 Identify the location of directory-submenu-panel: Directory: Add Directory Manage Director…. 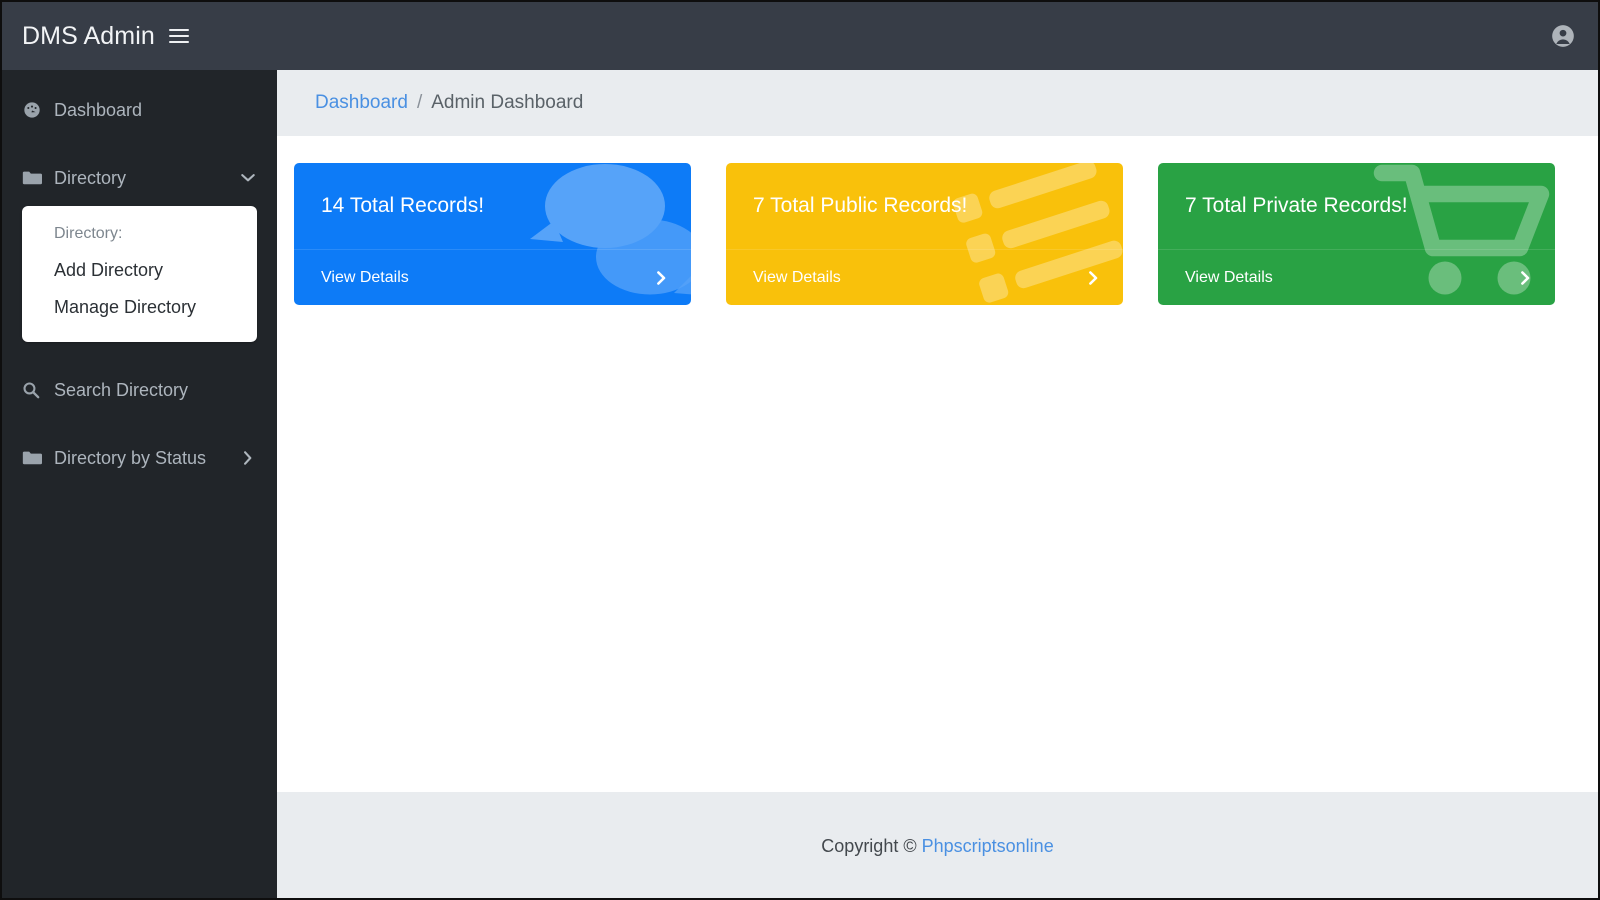
(139, 274).